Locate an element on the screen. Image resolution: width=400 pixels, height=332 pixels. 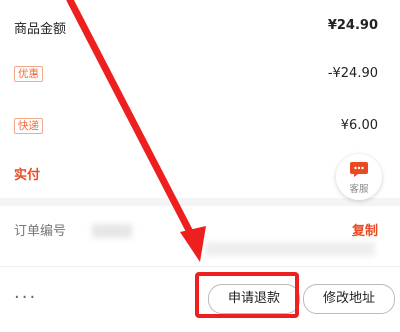
chat-bubble-icon is located at coordinates (359, 169).